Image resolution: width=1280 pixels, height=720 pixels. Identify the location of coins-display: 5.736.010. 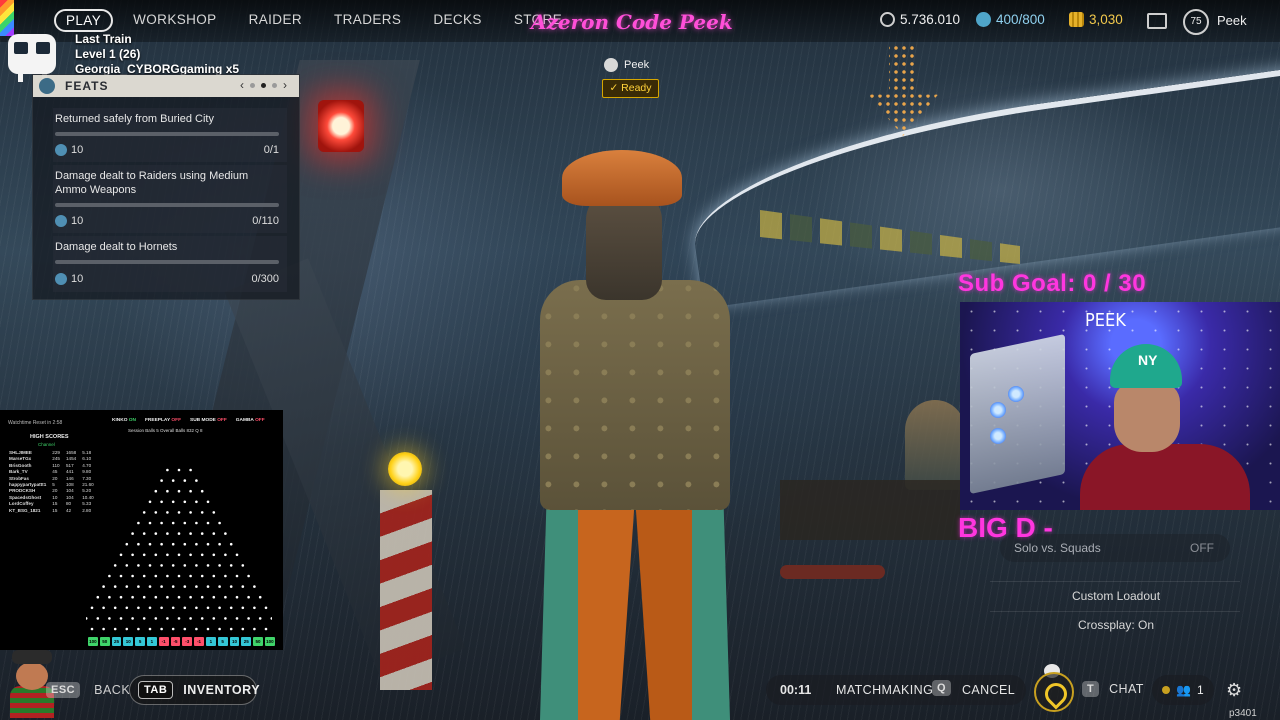
(920, 19).